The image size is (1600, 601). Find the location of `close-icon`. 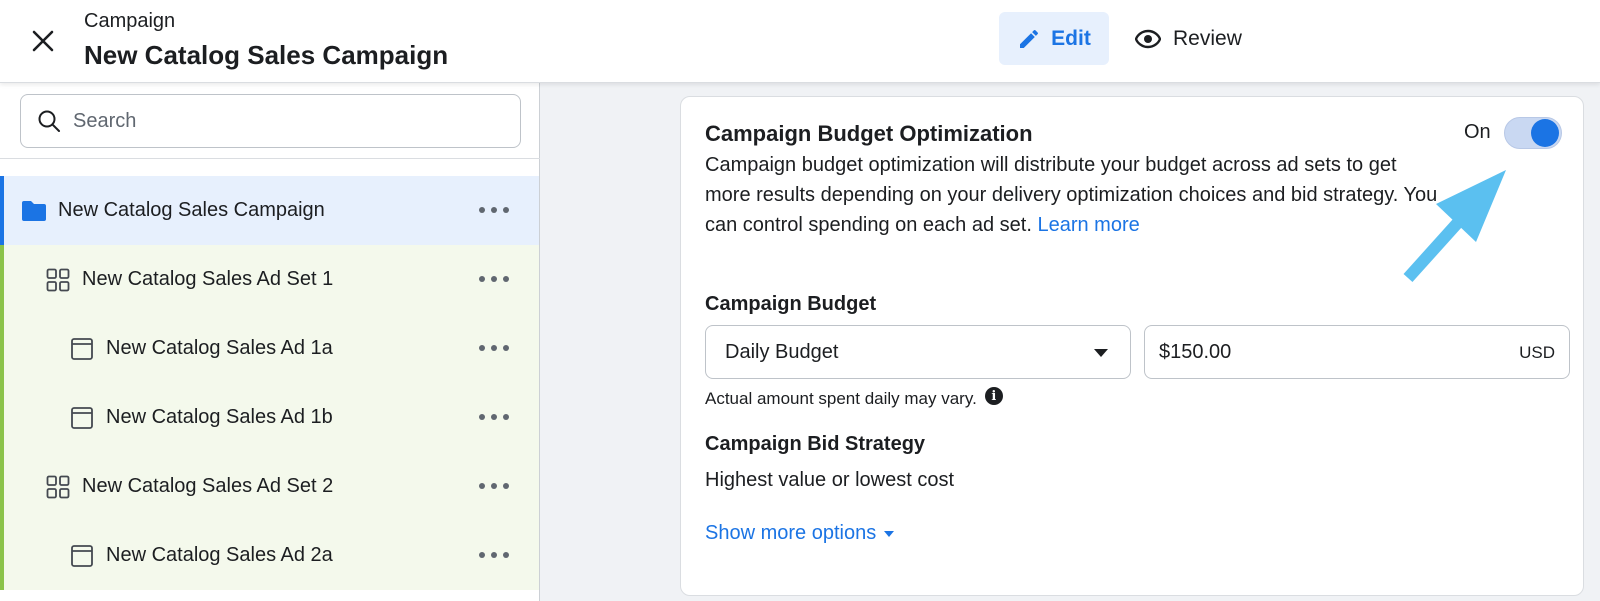

close-icon is located at coordinates (43, 41).